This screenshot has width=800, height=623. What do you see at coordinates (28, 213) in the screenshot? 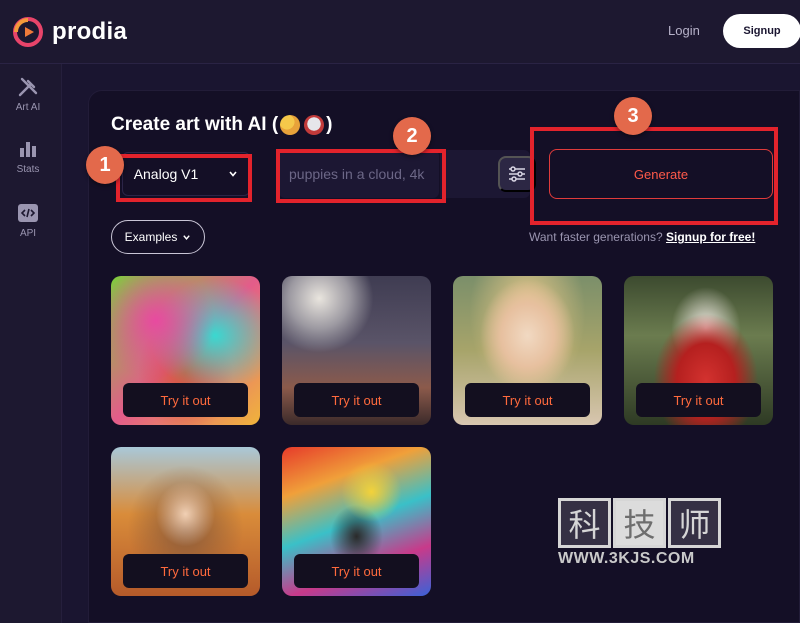
I see `code-icon` at bounding box center [28, 213].